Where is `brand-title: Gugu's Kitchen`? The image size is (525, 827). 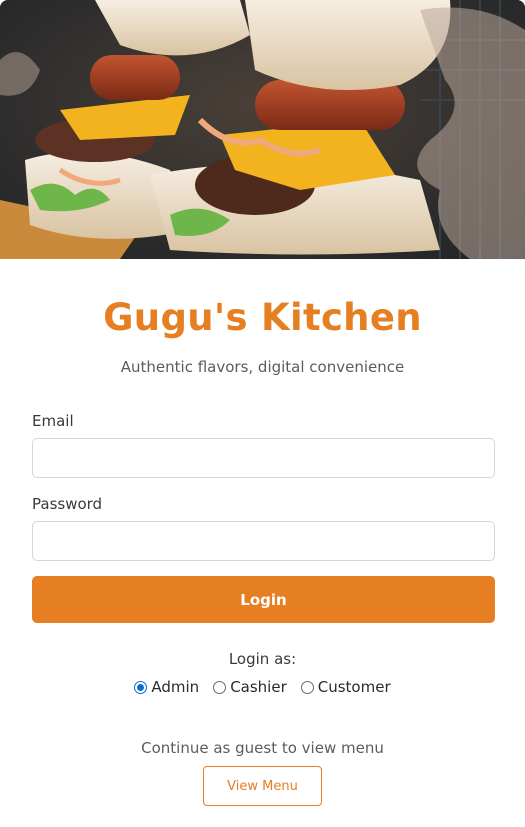
brand-title: Gugu's Kitchen is located at coordinates (262, 317).